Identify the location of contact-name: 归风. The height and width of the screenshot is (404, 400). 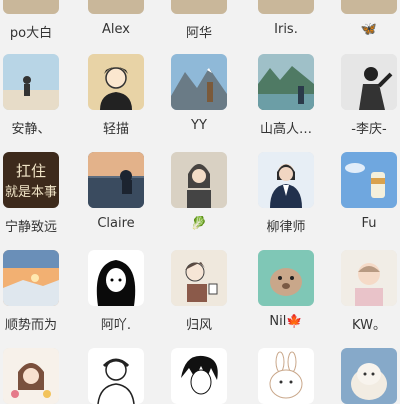
(198, 325).